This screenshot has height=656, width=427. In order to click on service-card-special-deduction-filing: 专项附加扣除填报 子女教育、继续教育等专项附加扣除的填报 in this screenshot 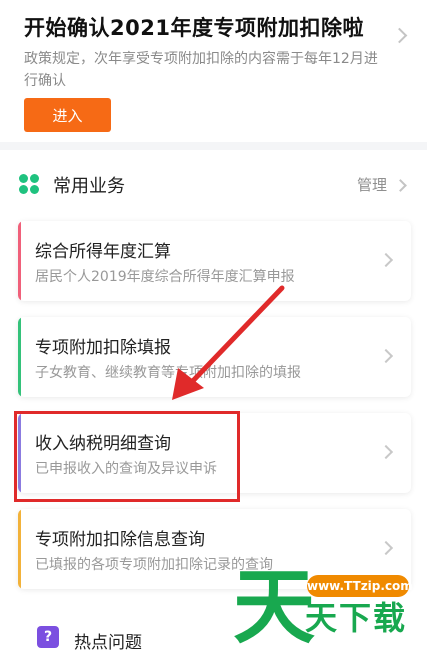, I will do `click(214, 357)`.